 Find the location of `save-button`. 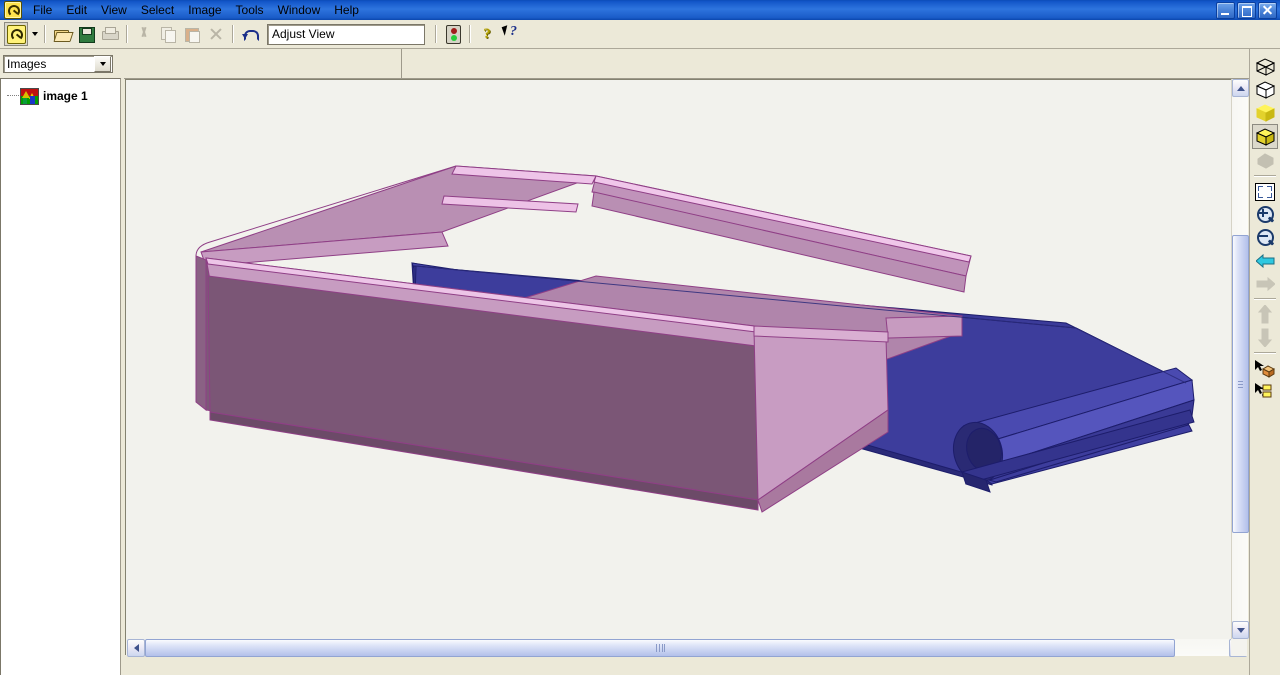

save-button is located at coordinates (86, 34).